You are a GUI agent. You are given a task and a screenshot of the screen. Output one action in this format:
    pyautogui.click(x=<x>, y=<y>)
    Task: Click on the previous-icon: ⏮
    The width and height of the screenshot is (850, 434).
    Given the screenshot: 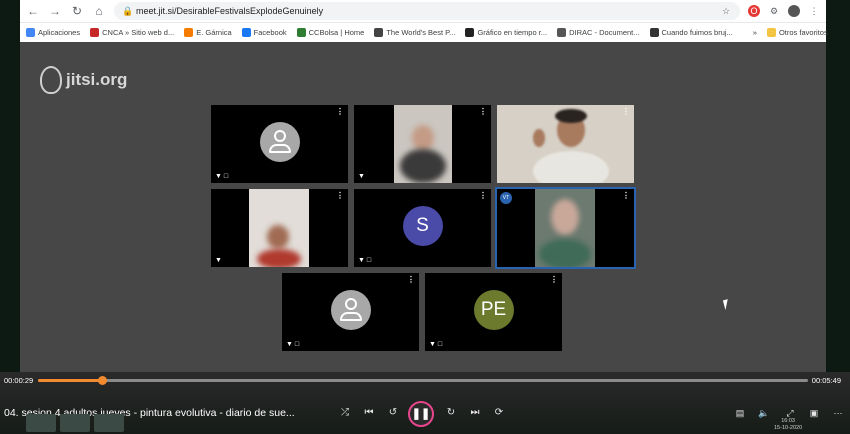 What is the action you would take?
    pyautogui.click(x=369, y=413)
    